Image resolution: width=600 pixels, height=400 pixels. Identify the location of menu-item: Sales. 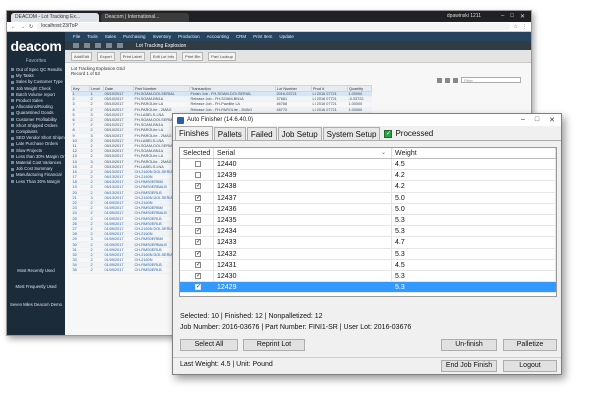
(110, 36).